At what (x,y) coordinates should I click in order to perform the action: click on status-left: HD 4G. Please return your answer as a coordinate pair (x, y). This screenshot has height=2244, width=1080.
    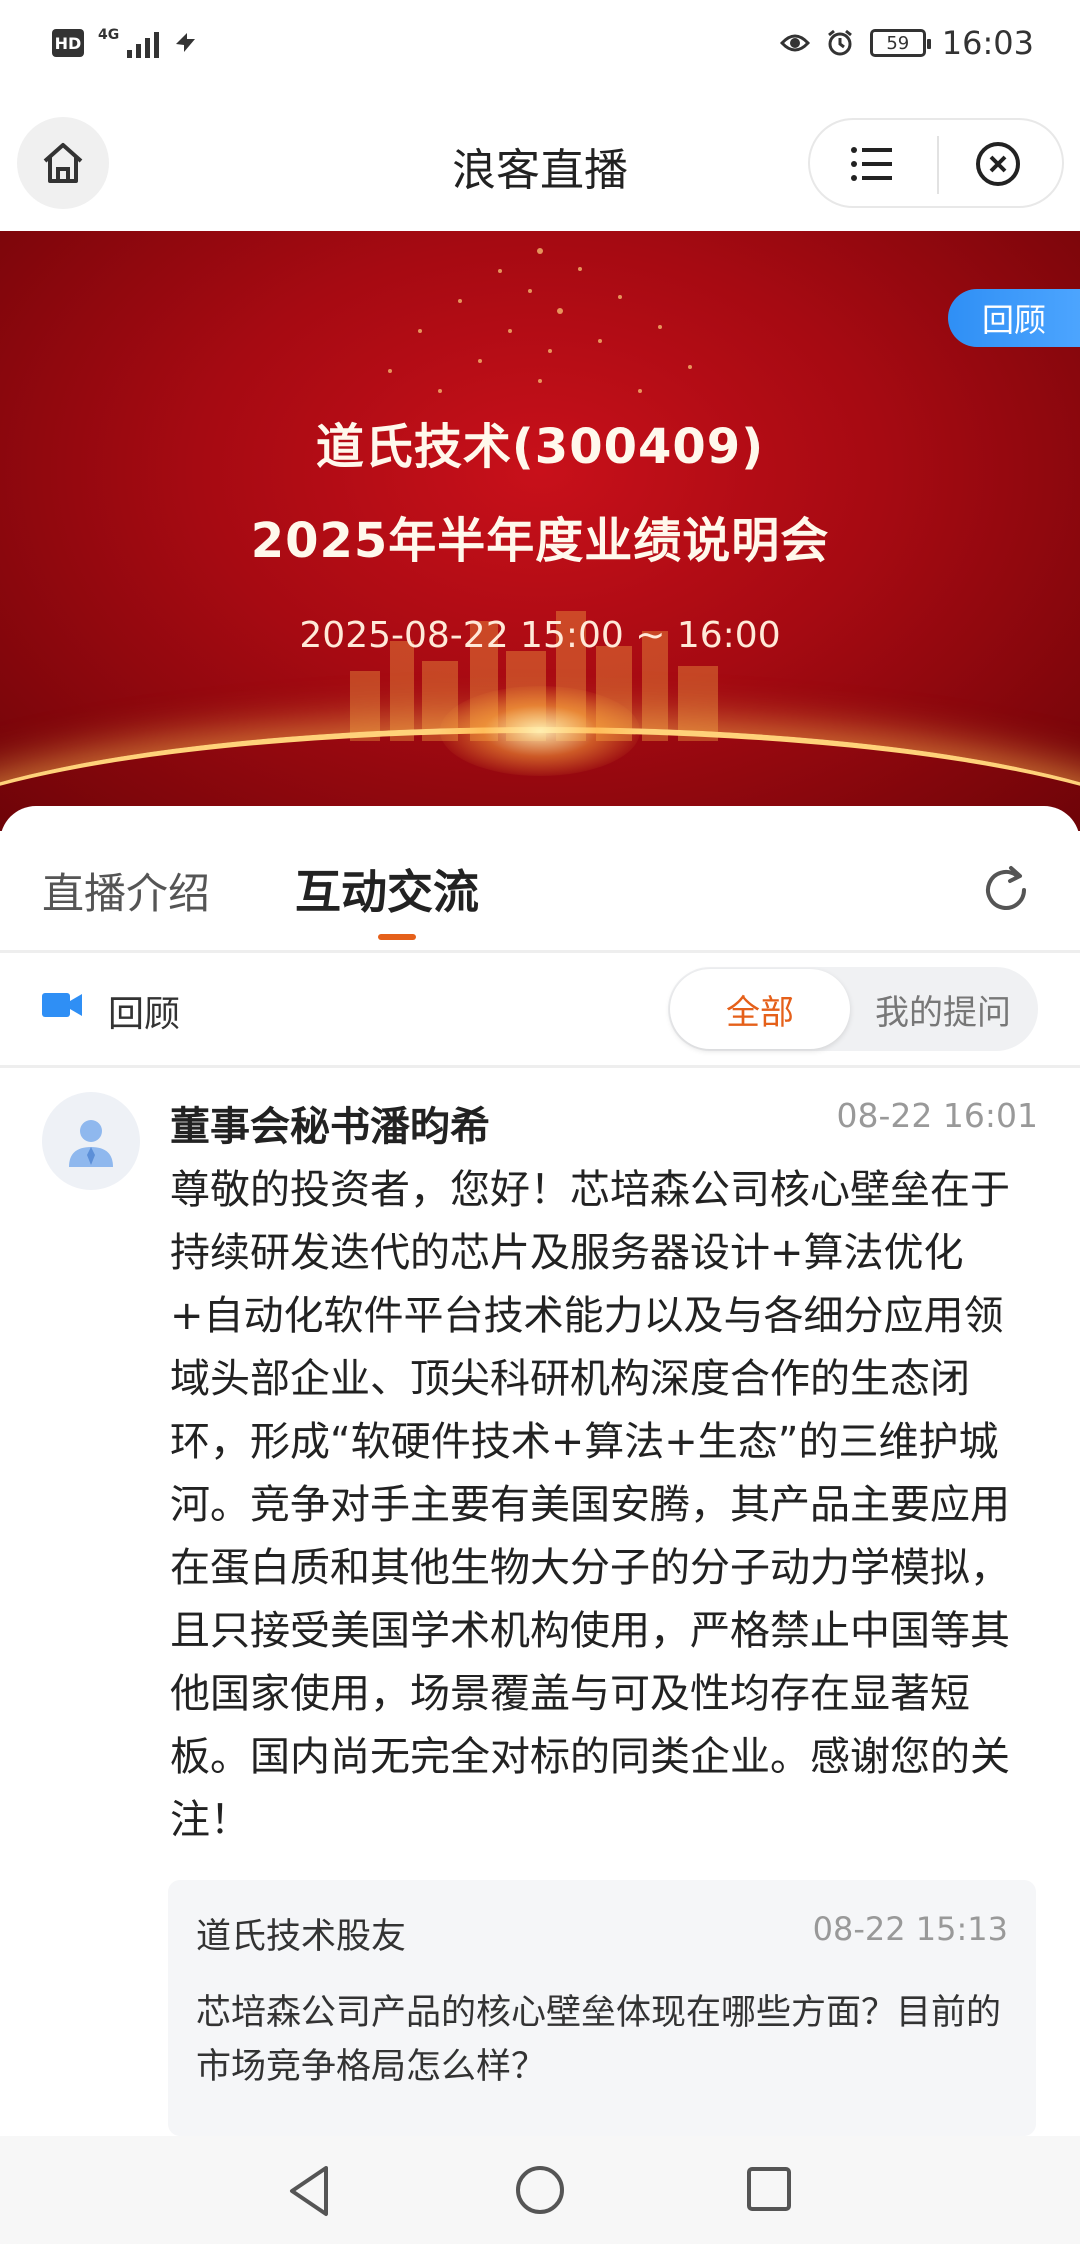
    Looking at the image, I should click on (125, 43).